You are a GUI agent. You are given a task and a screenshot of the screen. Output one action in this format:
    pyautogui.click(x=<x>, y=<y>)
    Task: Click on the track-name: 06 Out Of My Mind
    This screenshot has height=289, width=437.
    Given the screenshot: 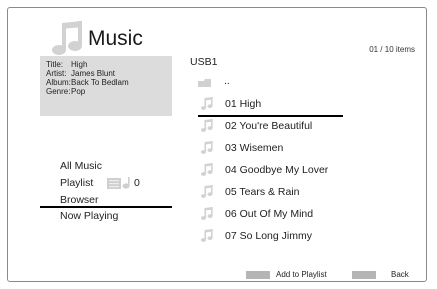 What is the action you would take?
    pyautogui.click(x=269, y=214)
    